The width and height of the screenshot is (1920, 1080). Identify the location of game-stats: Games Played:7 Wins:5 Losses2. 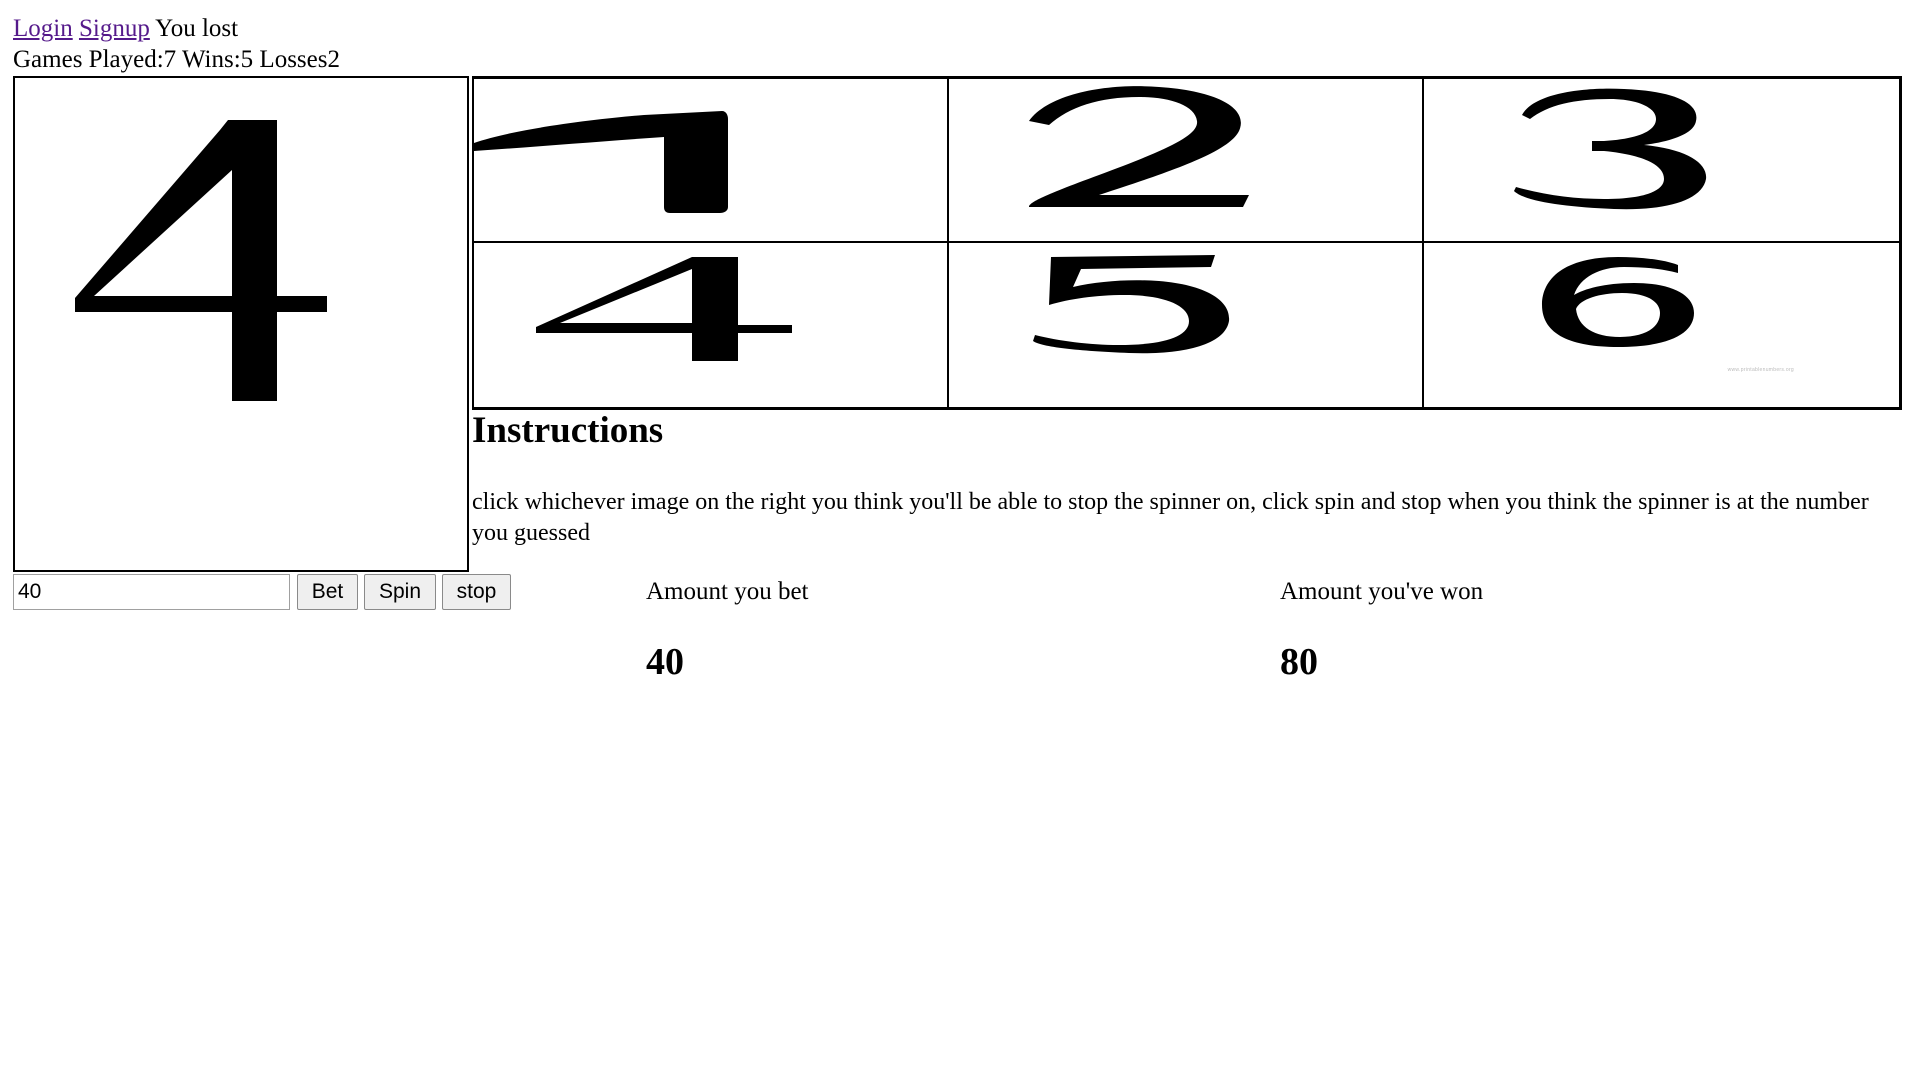
(176, 59).